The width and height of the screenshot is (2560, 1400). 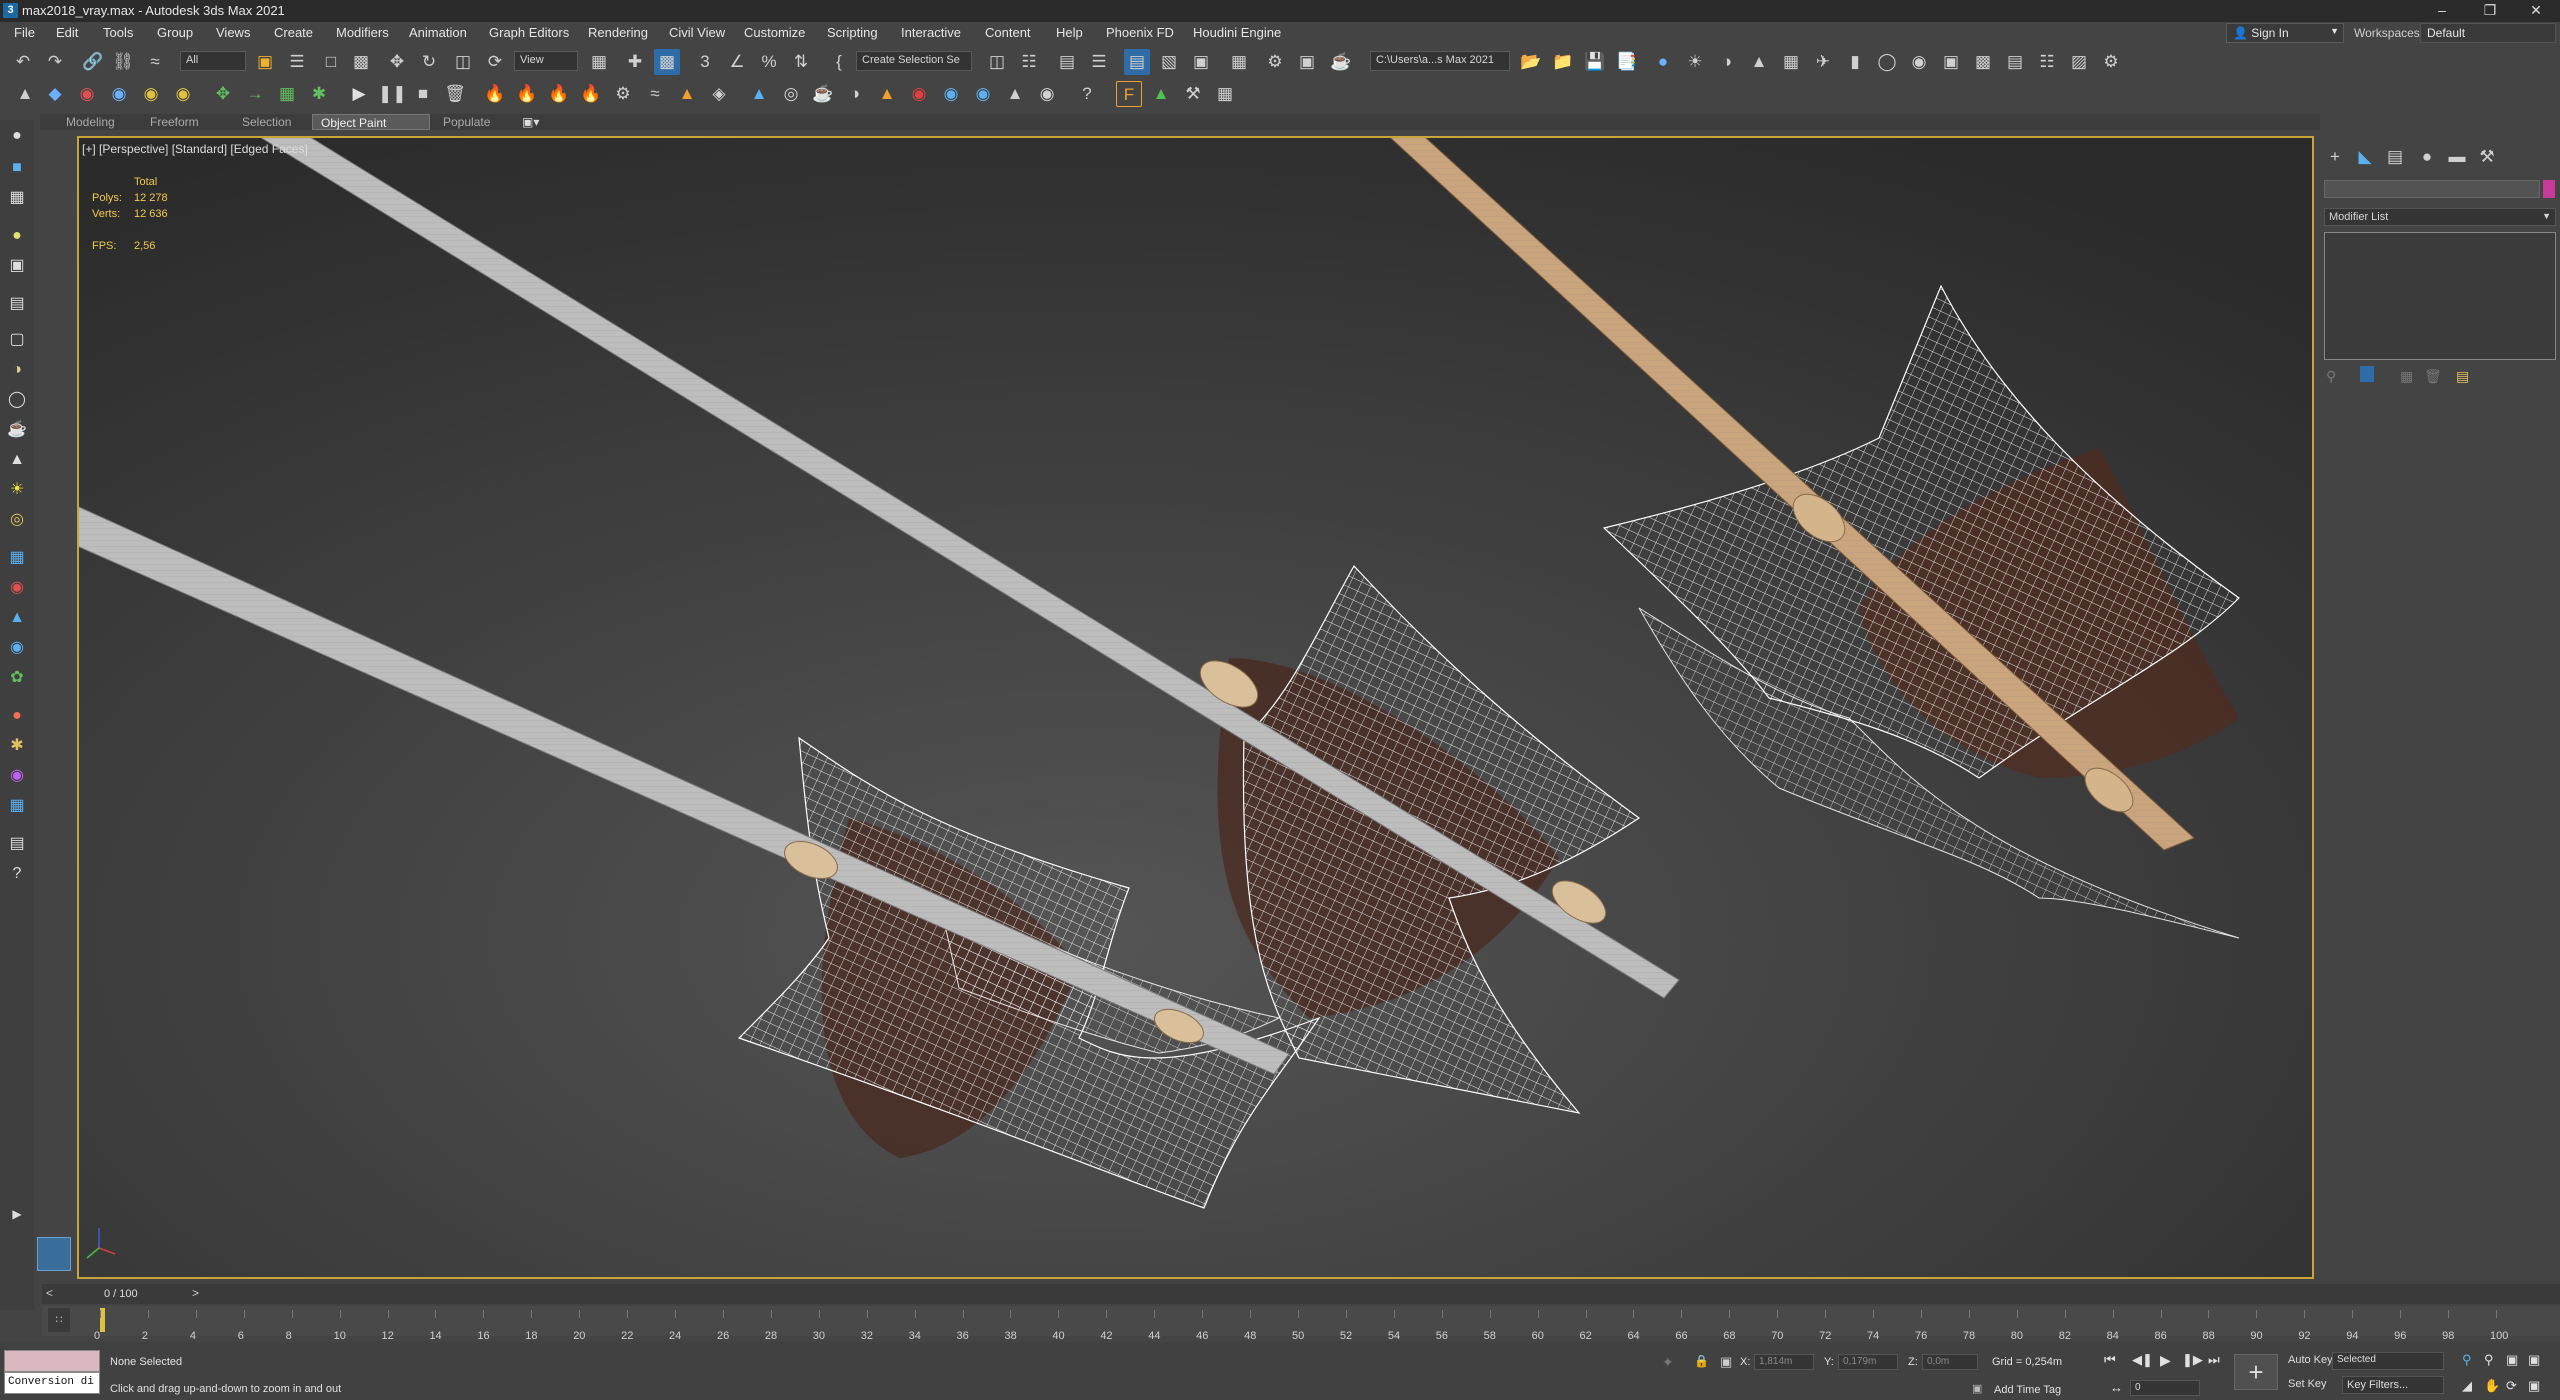 I want to click on redo-icon: ↷, so click(x=55, y=62).